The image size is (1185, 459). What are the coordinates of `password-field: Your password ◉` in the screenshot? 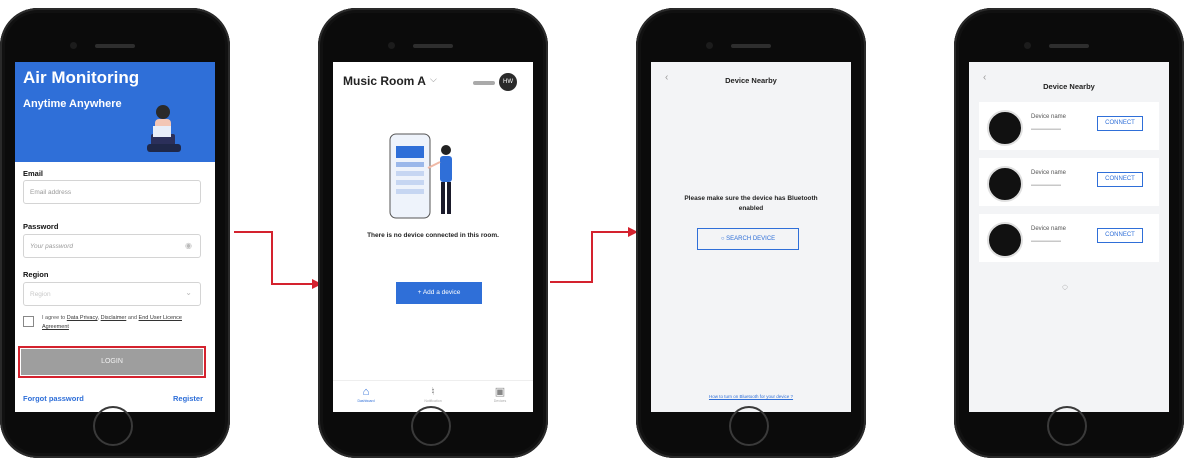 It's located at (112, 246).